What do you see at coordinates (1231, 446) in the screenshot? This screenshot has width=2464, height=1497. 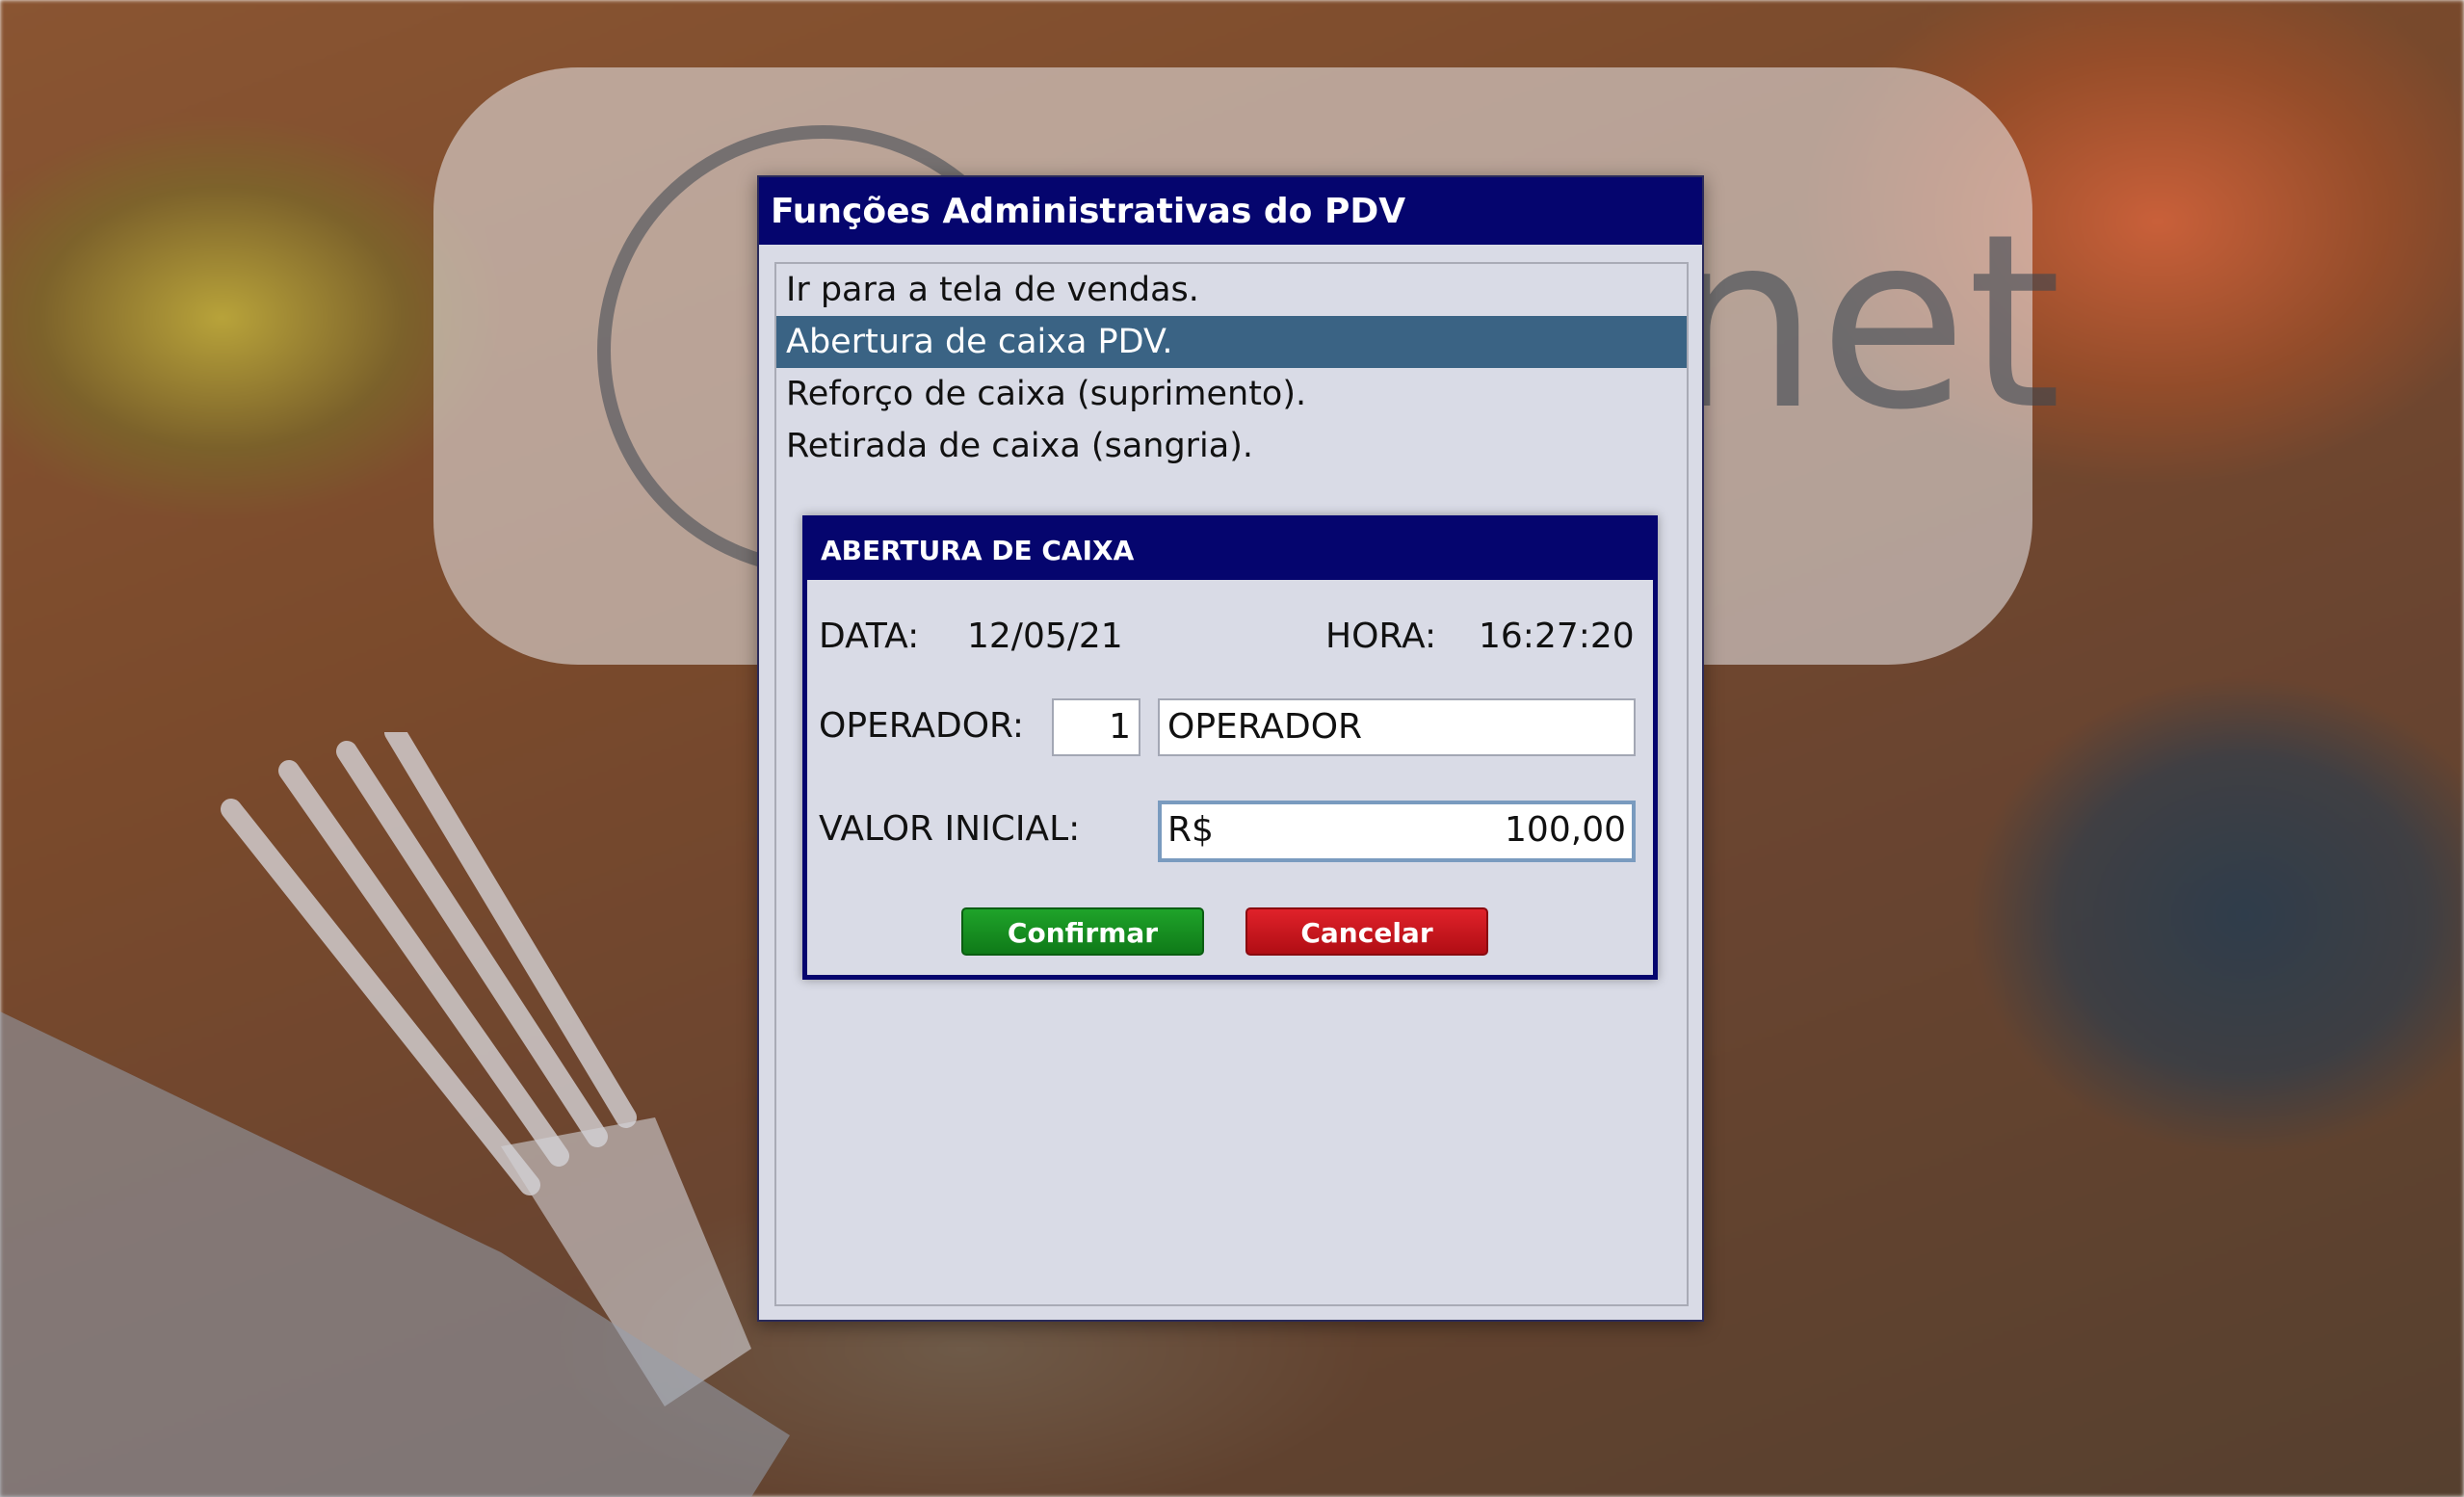 I see `menu-item-cash-withdrawal: Retirada de caixa (sangria).` at bounding box center [1231, 446].